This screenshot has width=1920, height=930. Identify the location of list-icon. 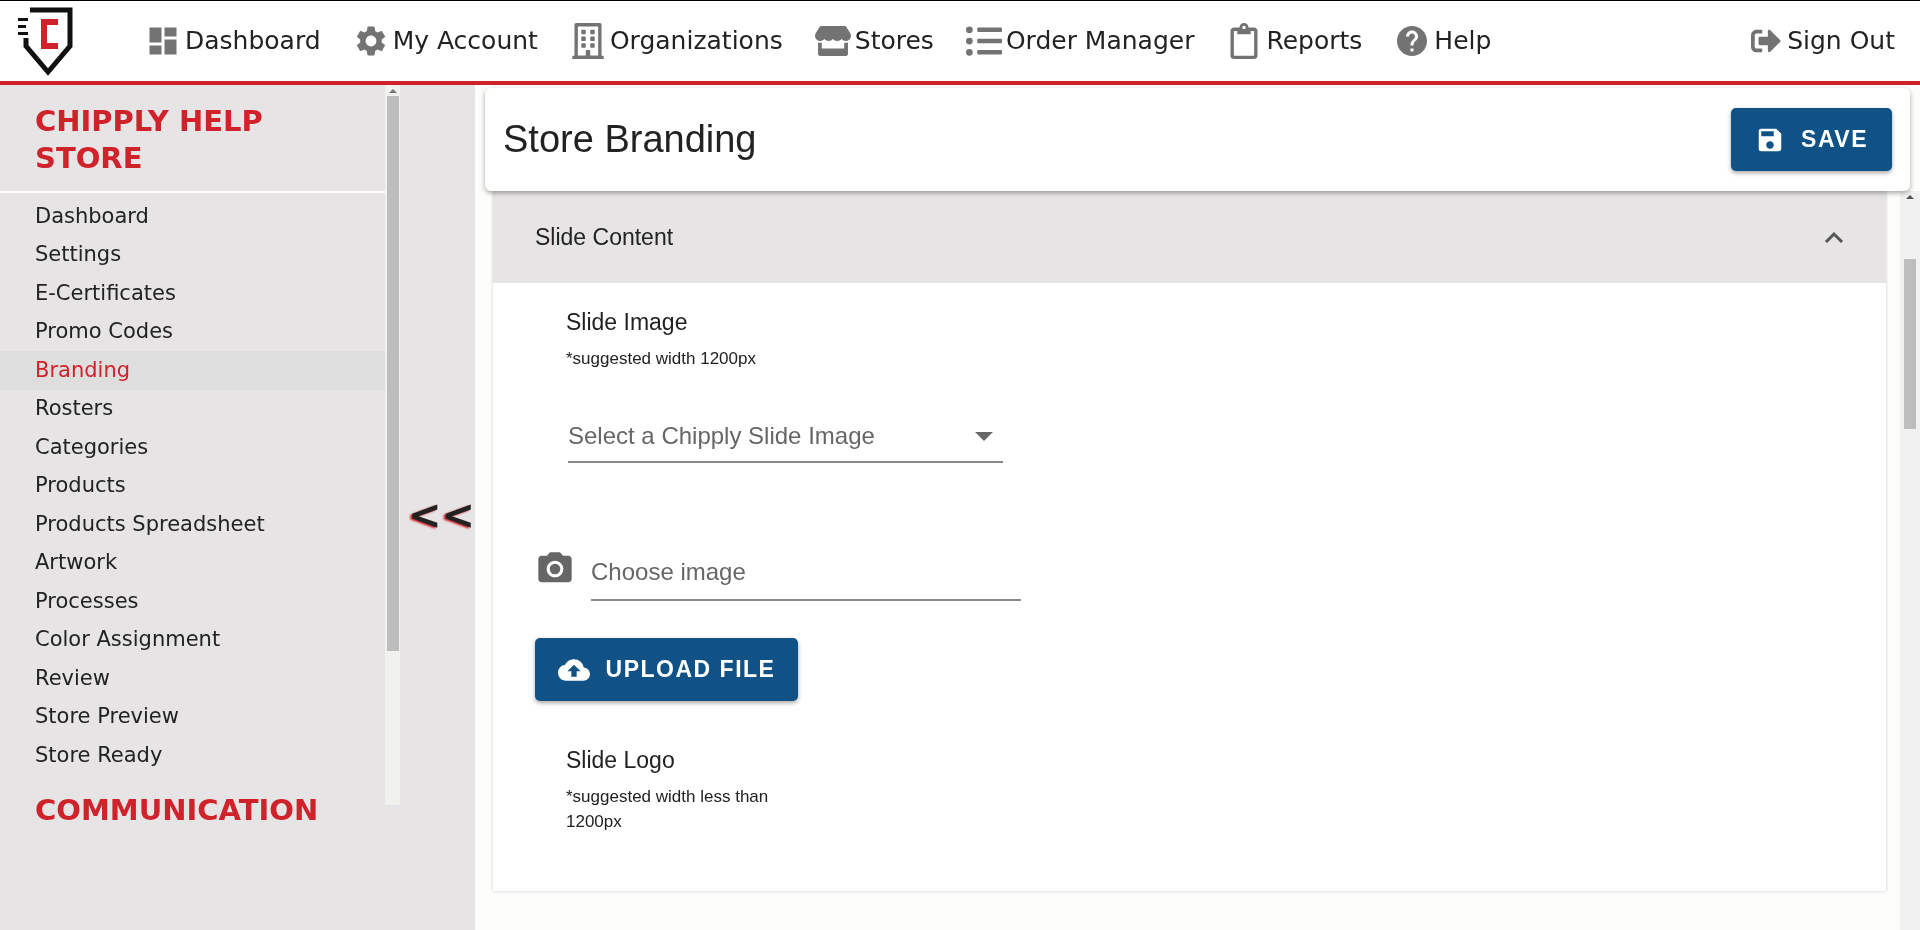
(983, 41).